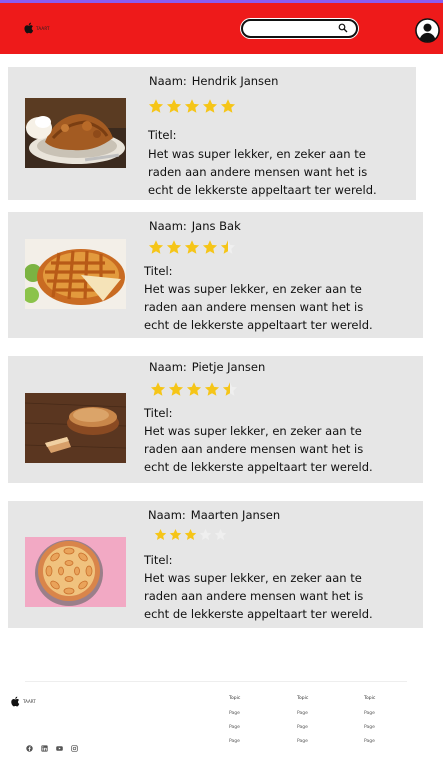 The height and width of the screenshot is (757, 443). Describe the element at coordinates (228, 367) in the screenshot. I see `reviewer-name: Pietje Jansen` at that location.